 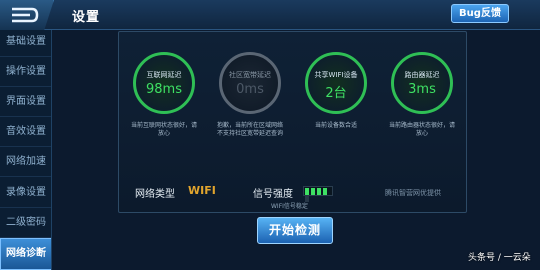 I want to click on devices-ring: 共享WIFI设备 2台, so click(x=336, y=83).